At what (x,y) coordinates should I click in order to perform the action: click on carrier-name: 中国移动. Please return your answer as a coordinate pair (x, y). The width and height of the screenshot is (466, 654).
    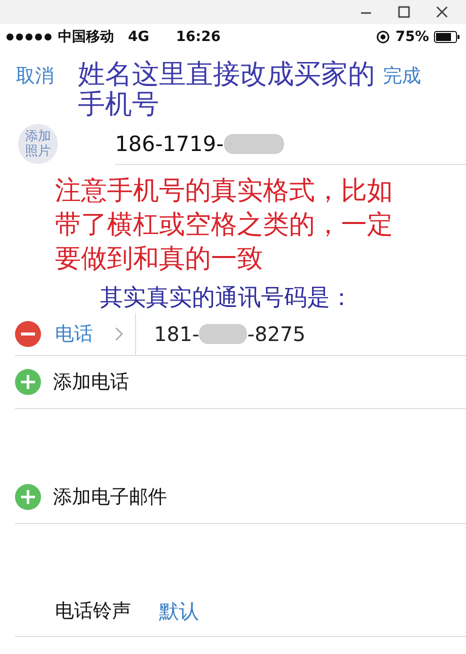
    Looking at the image, I should click on (86, 37).